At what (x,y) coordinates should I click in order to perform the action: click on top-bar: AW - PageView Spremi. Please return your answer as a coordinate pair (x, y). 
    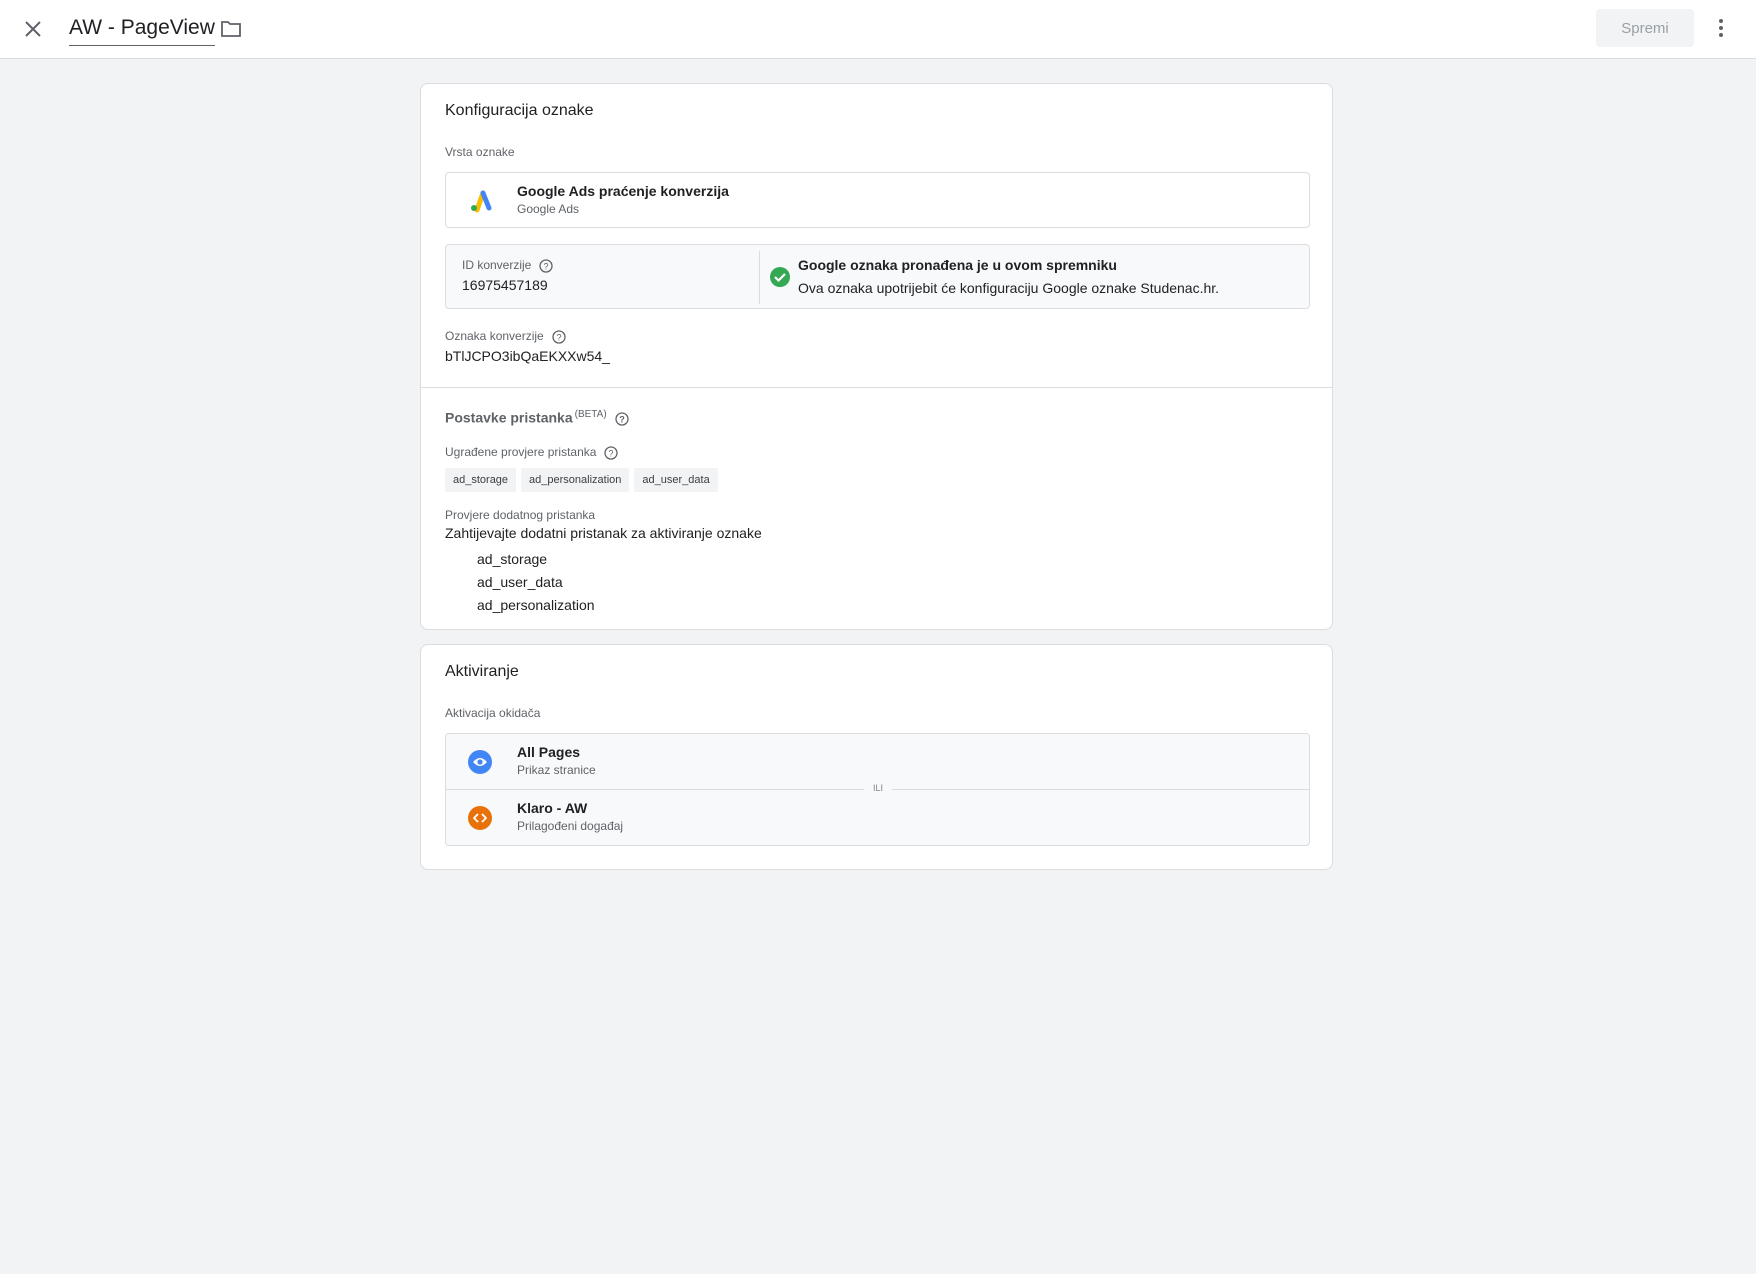
    Looking at the image, I should click on (878, 29).